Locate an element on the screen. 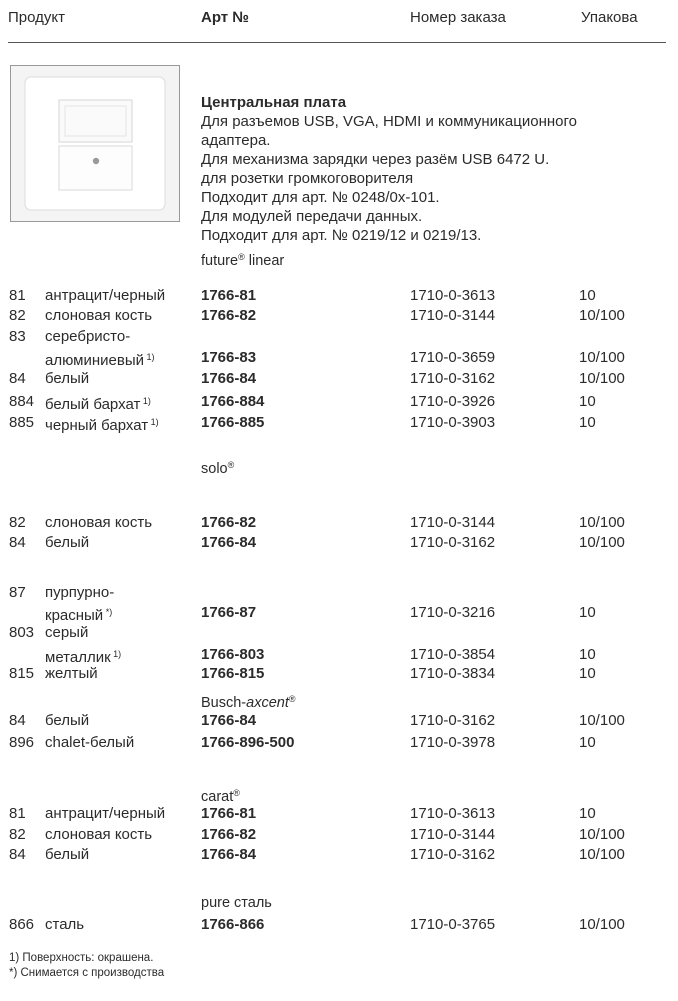 Image resolution: width=678 pixels, height=1001 pixels. row-color-label: красный *) is located at coordinates (79, 615).